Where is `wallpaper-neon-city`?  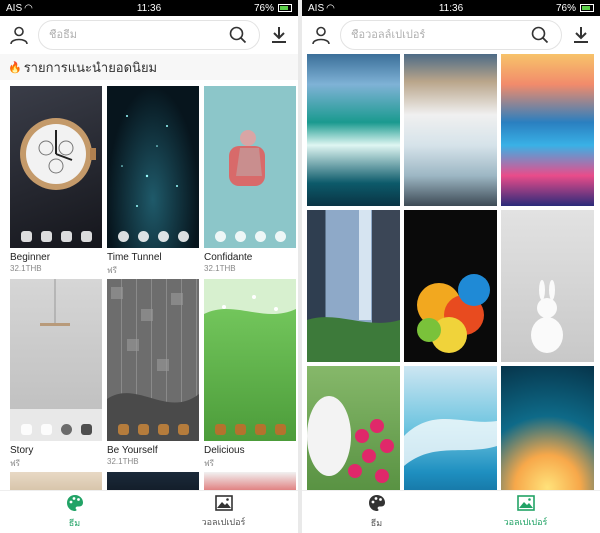
wallpaper-neon-city is located at coordinates (547, 130).